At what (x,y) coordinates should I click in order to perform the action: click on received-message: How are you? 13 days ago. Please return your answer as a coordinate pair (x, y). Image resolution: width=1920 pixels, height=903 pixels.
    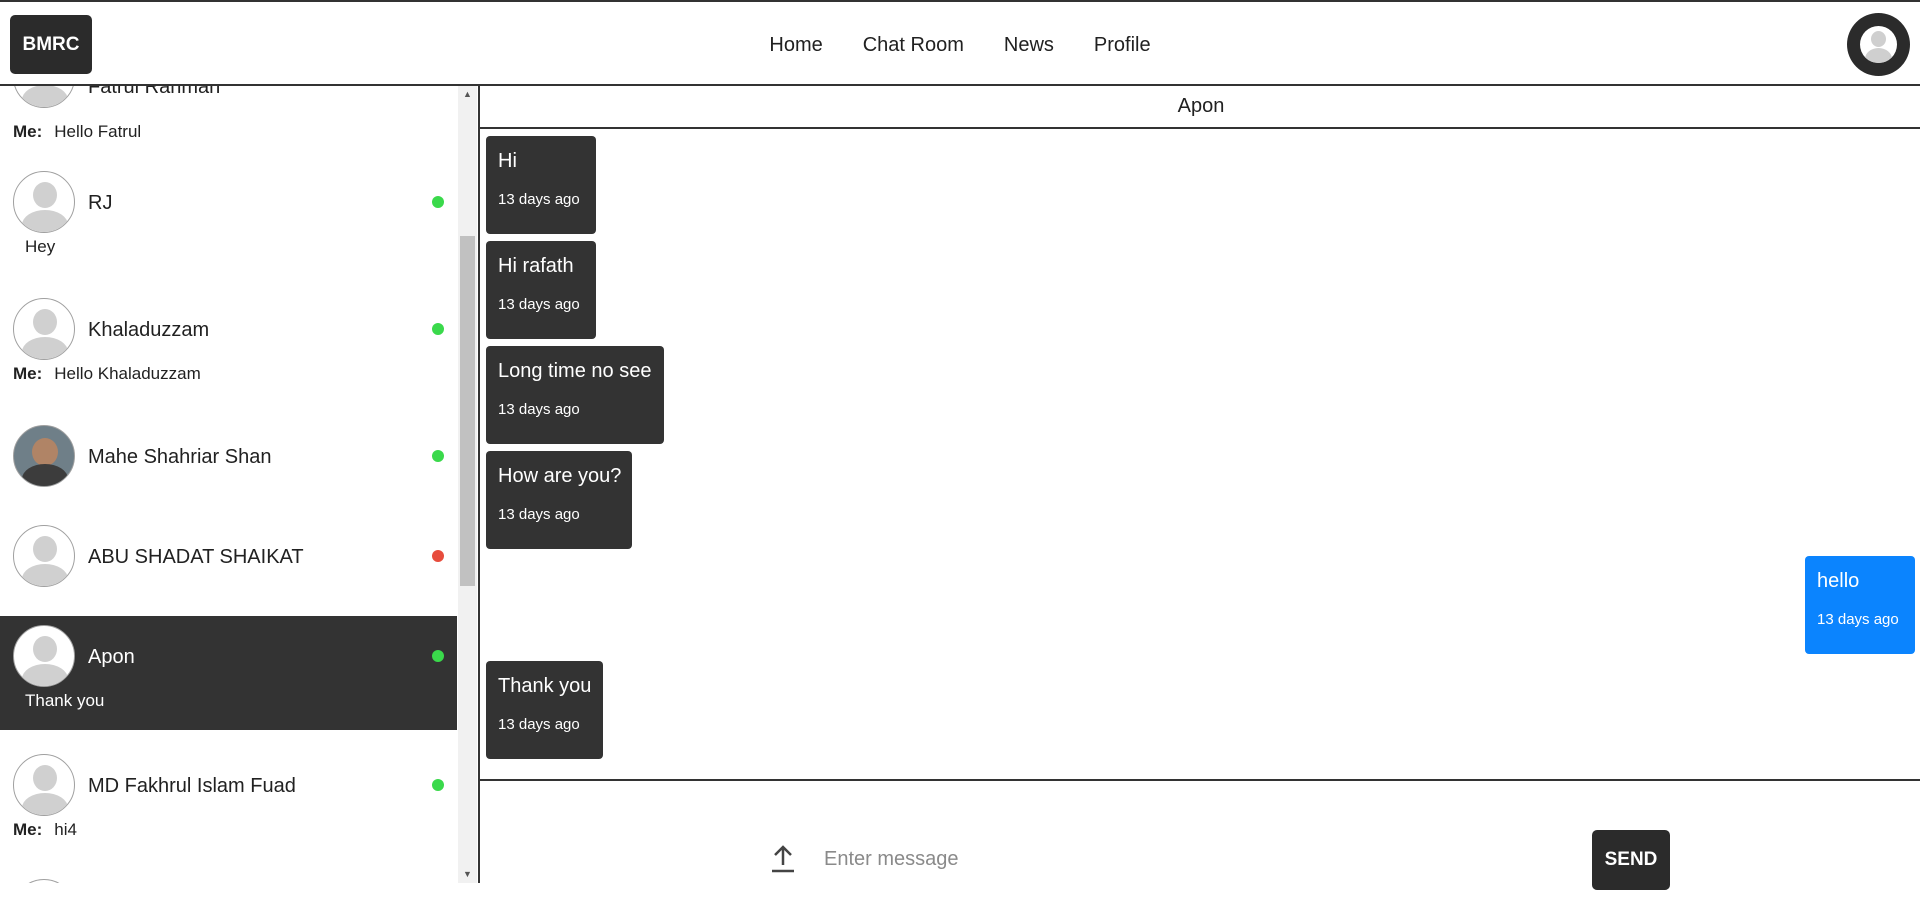
    Looking at the image, I should click on (559, 500).